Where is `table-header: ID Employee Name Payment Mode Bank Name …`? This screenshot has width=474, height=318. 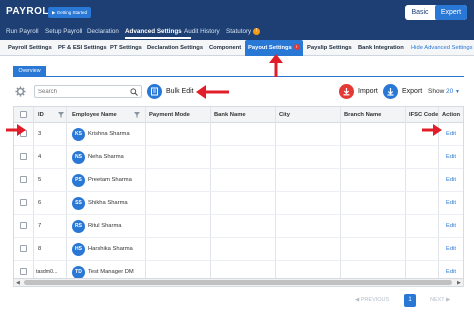 table-header: ID Employee Name Payment Mode Bank Name … is located at coordinates (238, 115).